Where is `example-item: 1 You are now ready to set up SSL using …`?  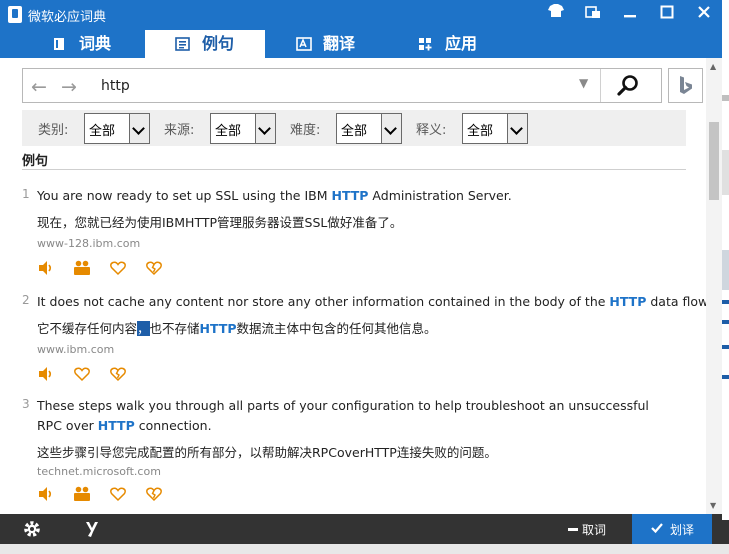 example-item: 1 You are now ready to set up SSL using … is located at coordinates (354, 231).